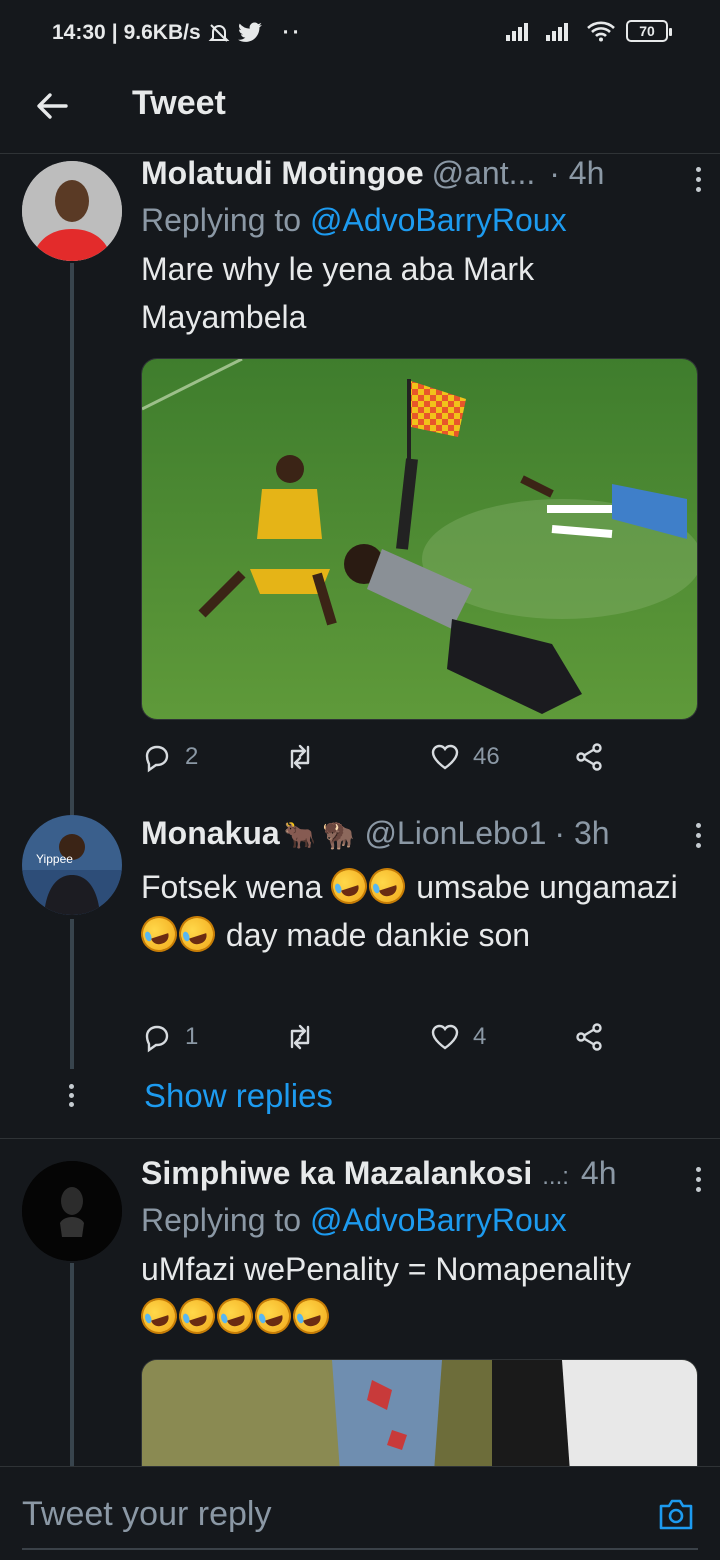 This screenshot has height=1560, width=720. I want to click on ox-emoji-icon: 🐂, so click(300, 835).